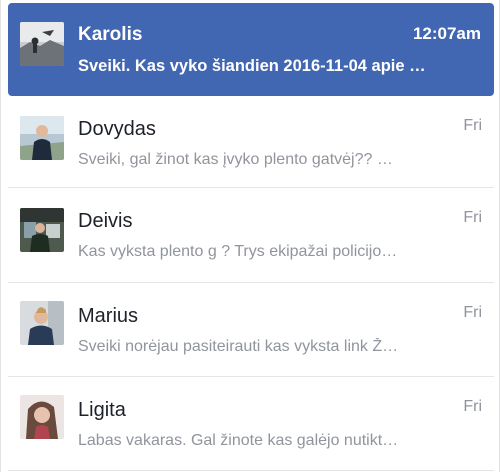  What do you see at coordinates (108, 316) in the screenshot?
I see `contact-name: Marius` at bounding box center [108, 316].